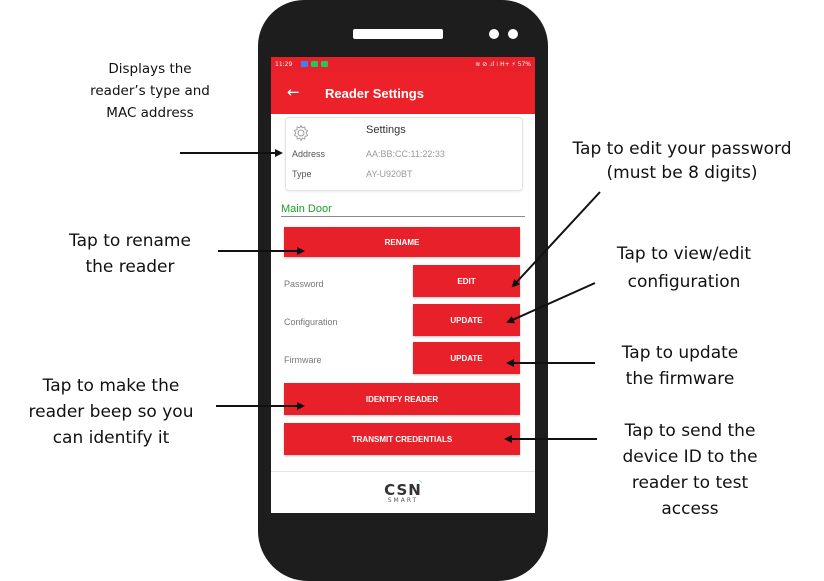 The image size is (824, 581). Describe the element at coordinates (551, 303) in the screenshot. I see `arrow-to-configuration-update` at that location.